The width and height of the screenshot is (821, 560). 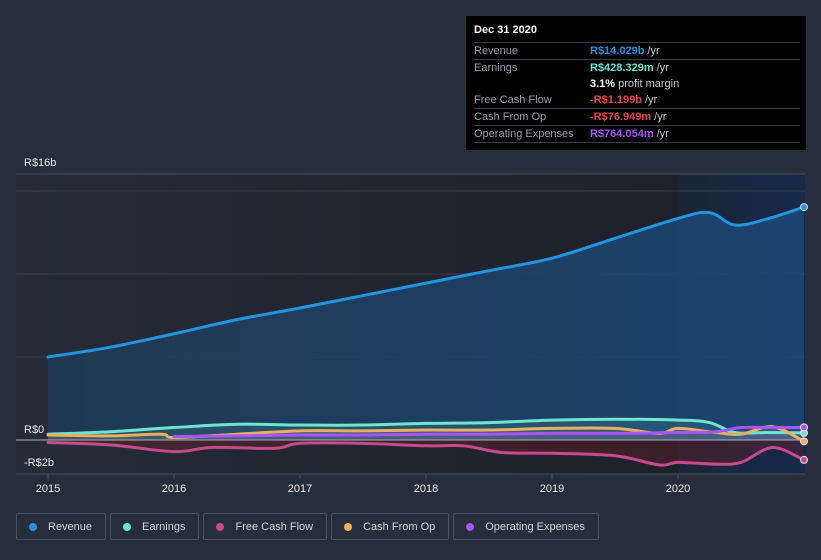 What do you see at coordinates (532, 84) in the screenshot?
I see `tooltip-label` at bounding box center [532, 84].